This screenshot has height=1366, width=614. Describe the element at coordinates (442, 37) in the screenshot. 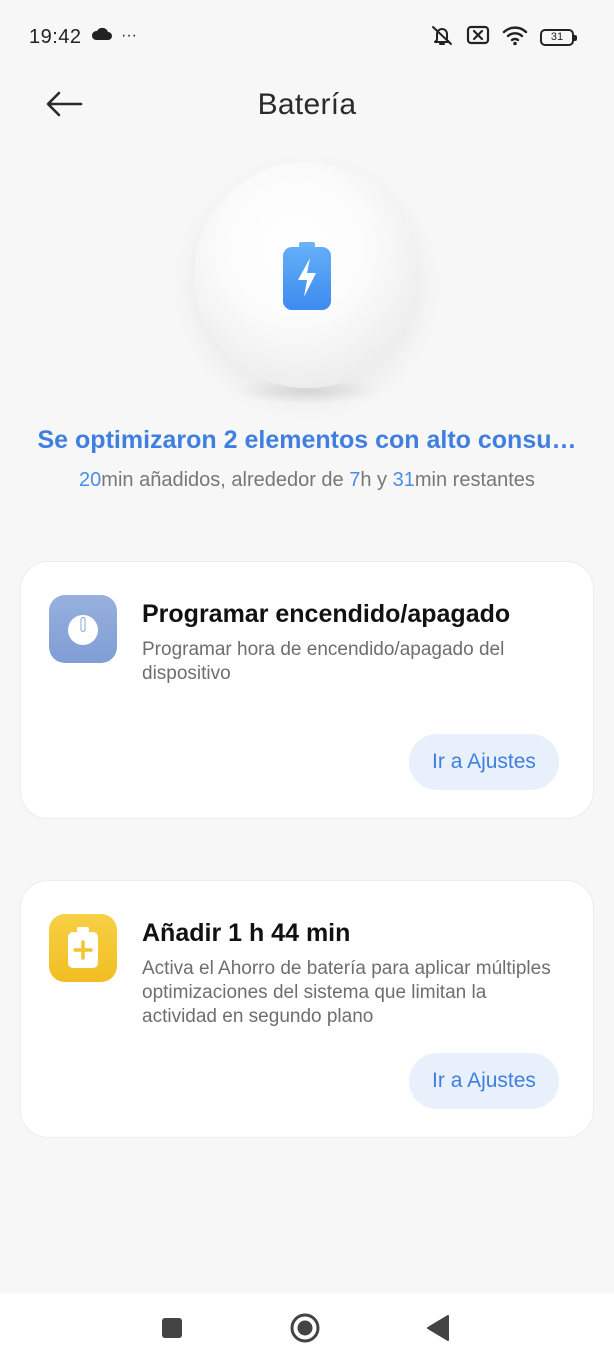

I see `bell-off-icon` at that location.